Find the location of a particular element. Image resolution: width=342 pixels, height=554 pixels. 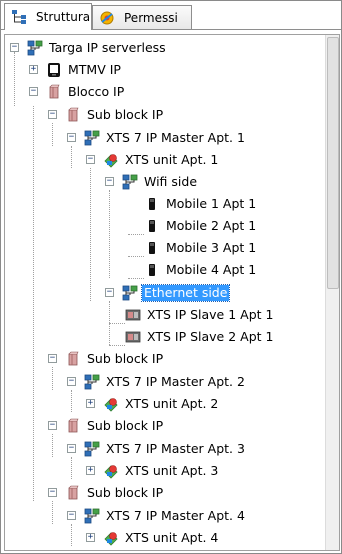

tree-node-unit-2: + XTS unit Apt. 2 is located at coordinates (153, 404).